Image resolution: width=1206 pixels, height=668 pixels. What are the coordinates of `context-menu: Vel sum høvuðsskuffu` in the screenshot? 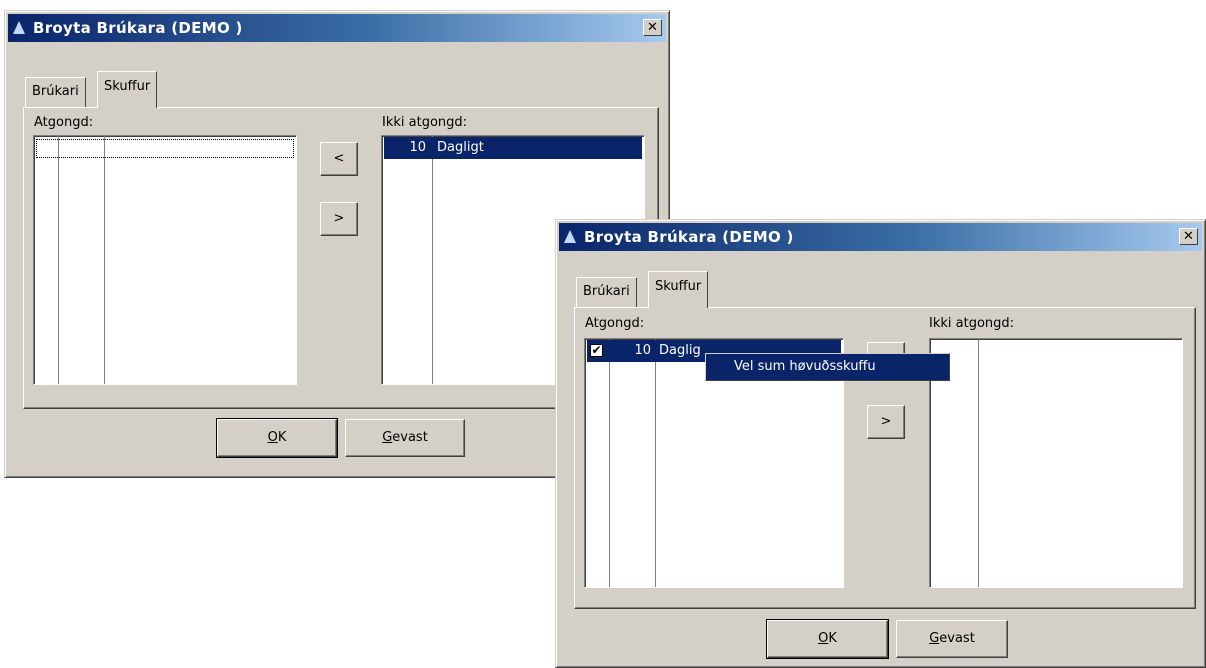 It's located at (827, 367).